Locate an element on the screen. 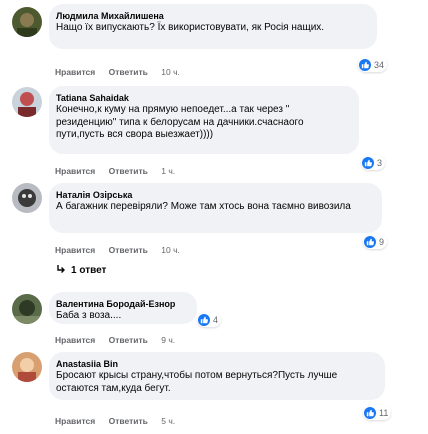 The image size is (428, 434). comment-actions: Нравится Ответить 1 ч. is located at coordinates (120, 171).